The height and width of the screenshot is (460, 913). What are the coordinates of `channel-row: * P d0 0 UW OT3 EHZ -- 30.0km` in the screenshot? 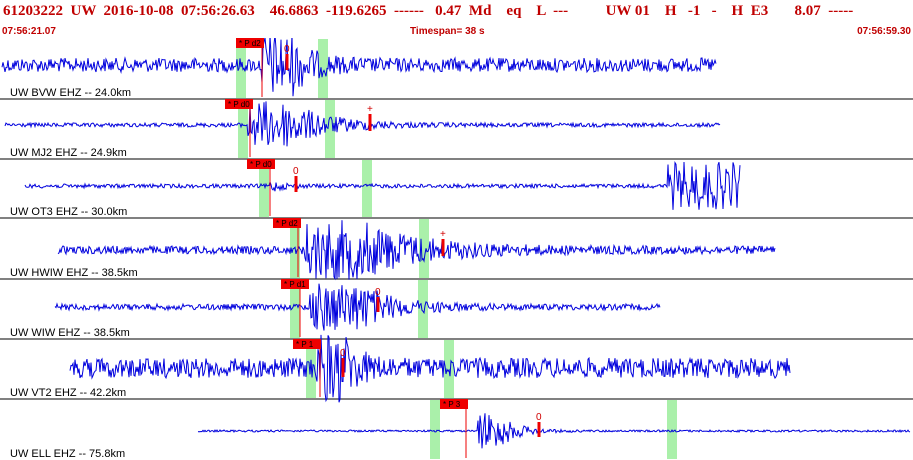 It's located at (375, 188).